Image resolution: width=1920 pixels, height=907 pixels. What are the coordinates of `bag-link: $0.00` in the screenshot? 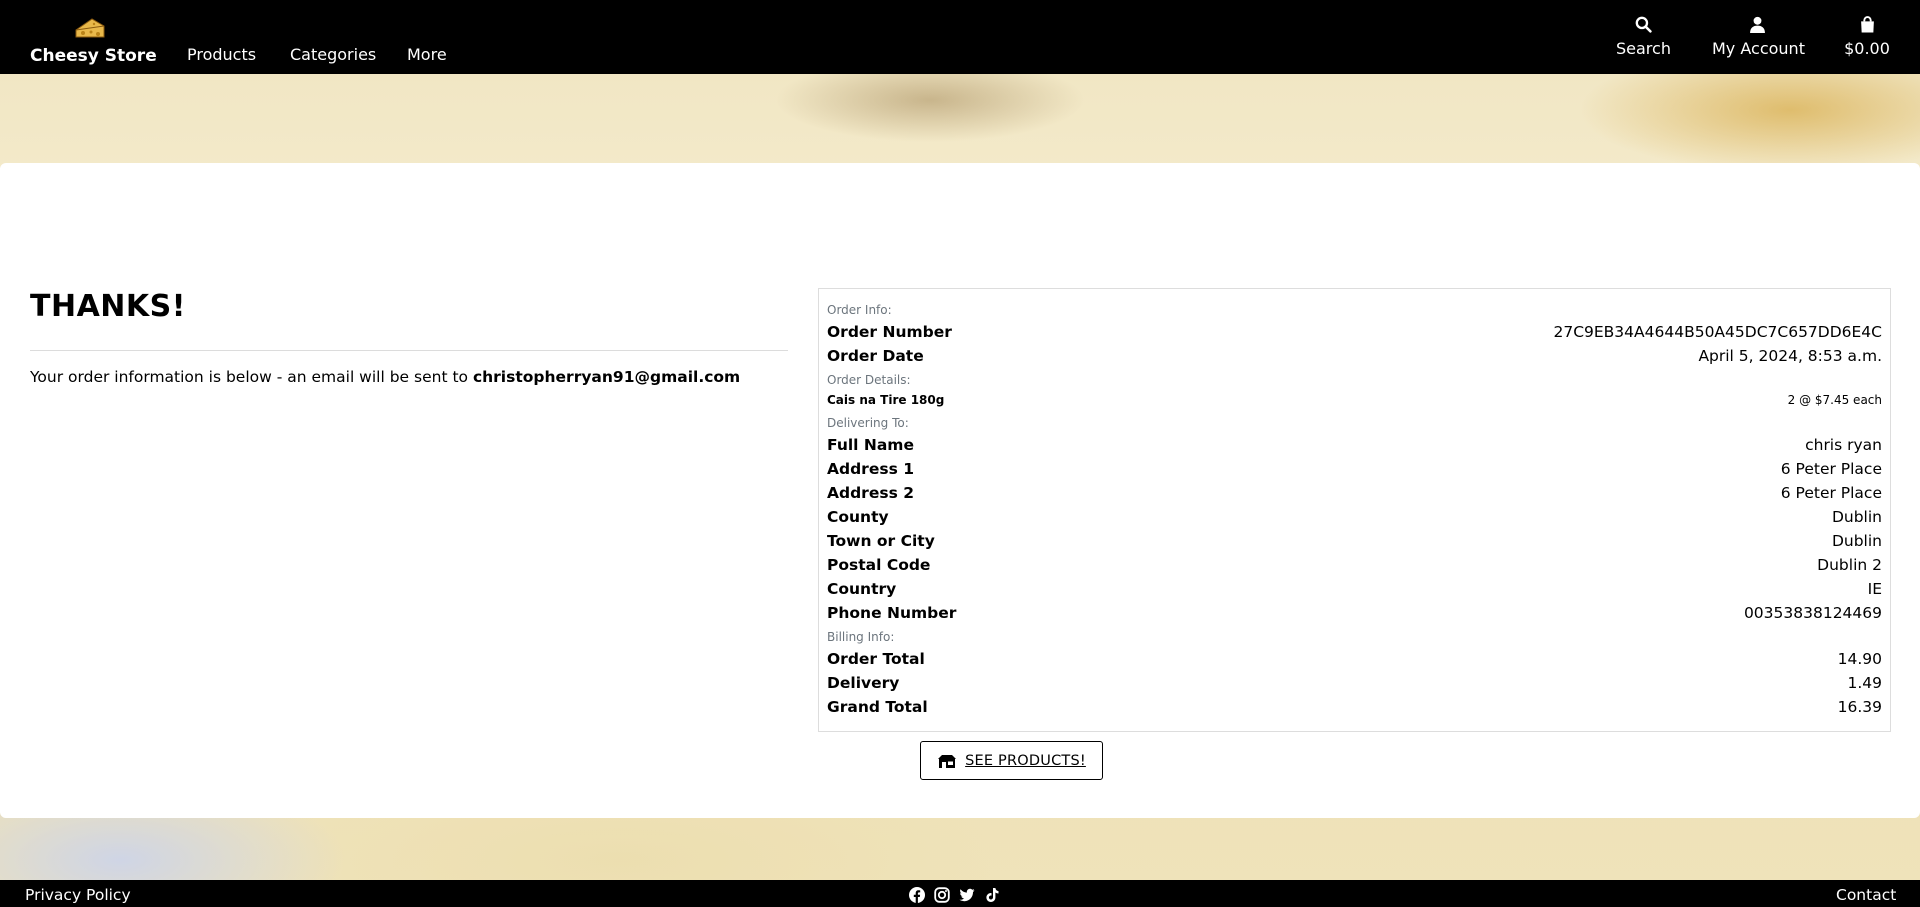 It's located at (1867, 41).